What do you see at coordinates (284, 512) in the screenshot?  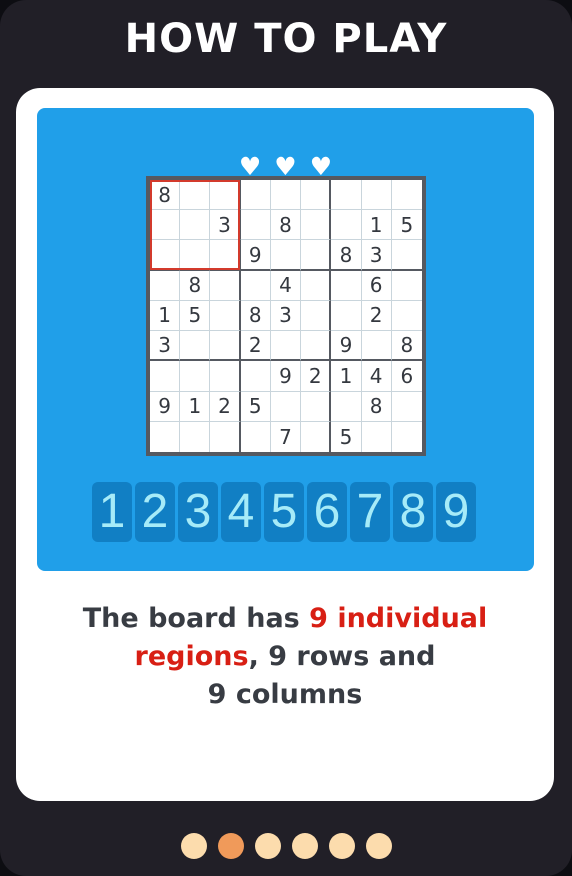 I see `number-key-5: 5` at bounding box center [284, 512].